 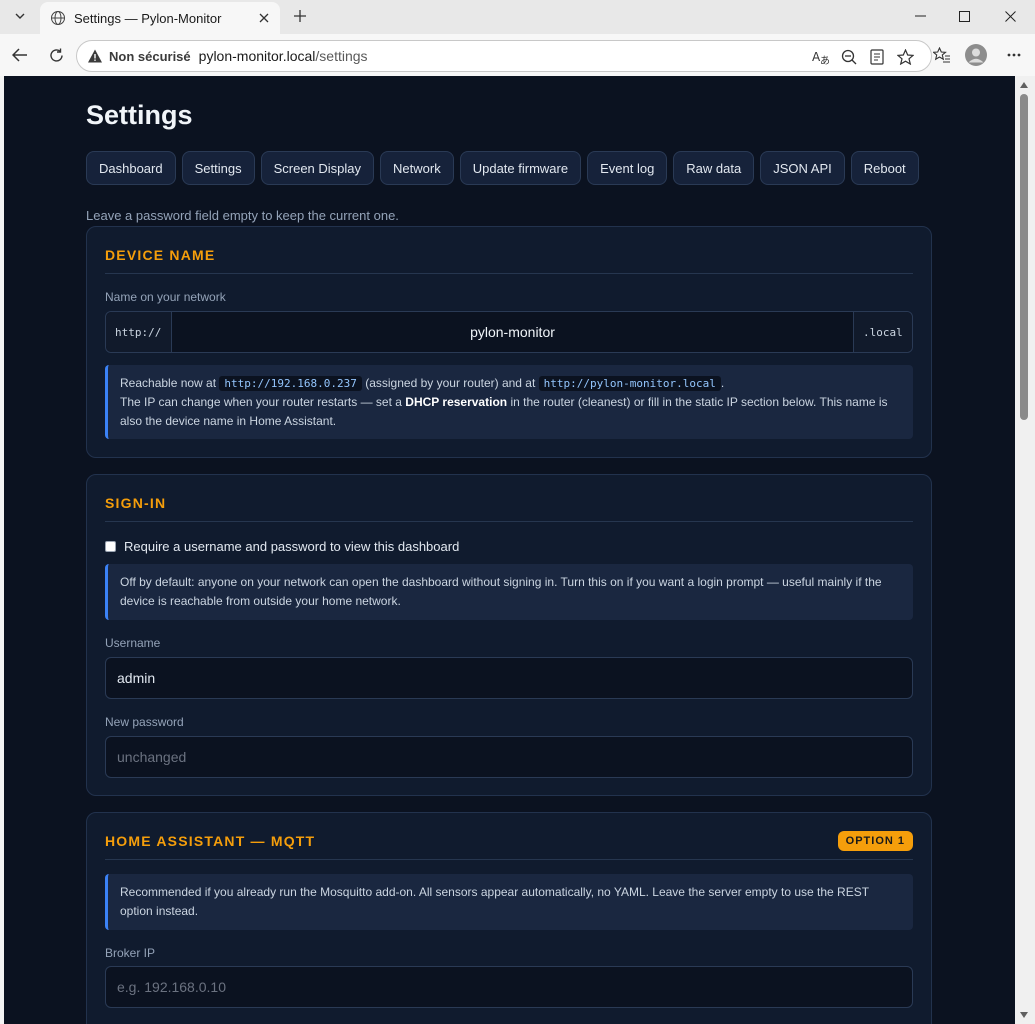 I want to click on info-text: Reachable now at, so click(x=168, y=383).